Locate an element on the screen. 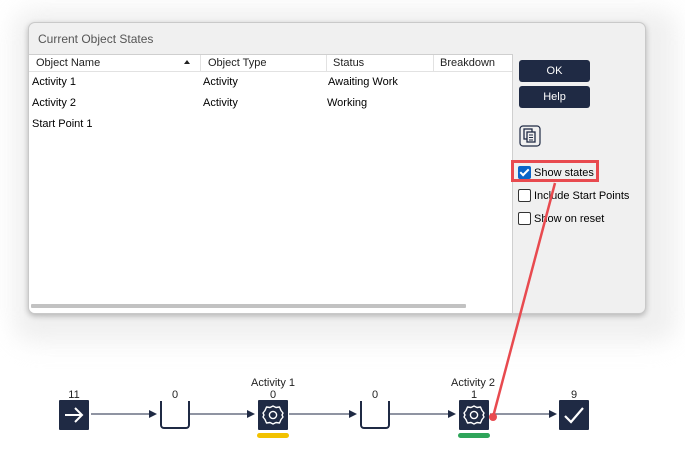 This screenshot has height=474, width=685. activity-label: Activity 2 is located at coordinates (472, 383).